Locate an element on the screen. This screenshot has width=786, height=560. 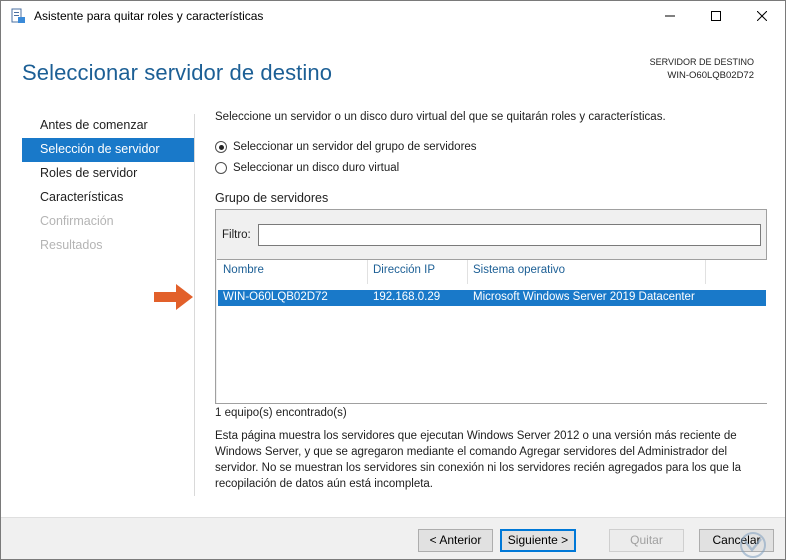
remove-button: Quitar is located at coordinates (646, 540).